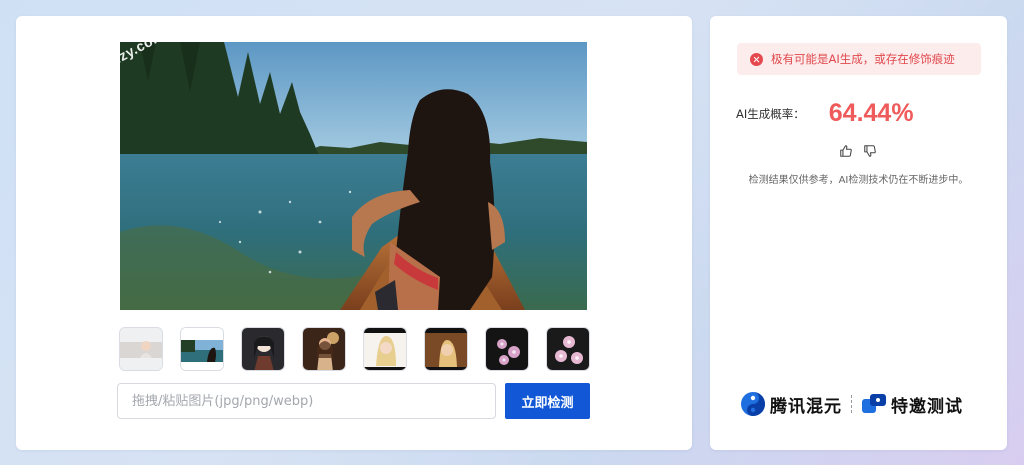 The width and height of the screenshot is (1024, 465). I want to click on alert-text: 极有可能是AI生成，或存在修饰痕迹, so click(863, 59).